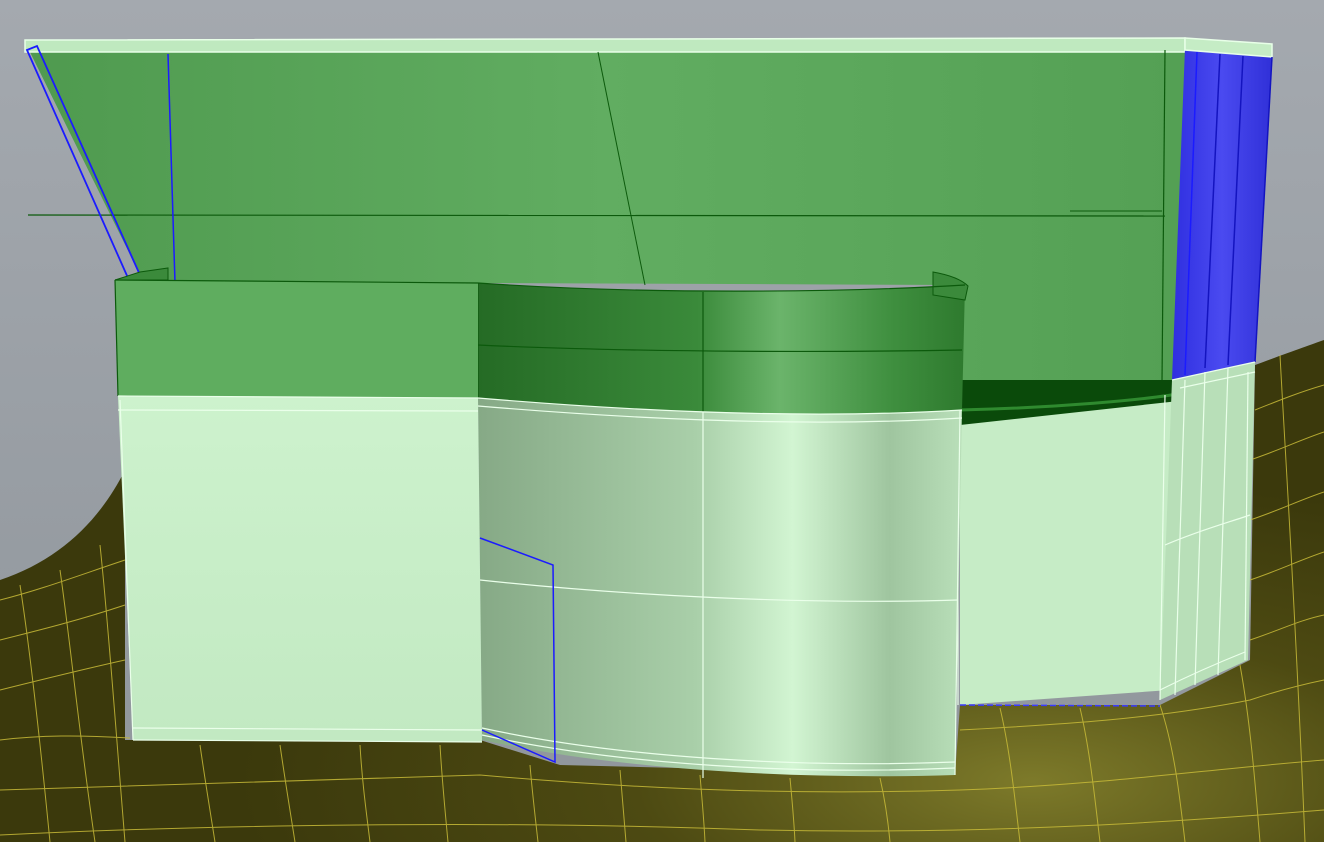  I want to click on right-wall, so click(1106, 534).